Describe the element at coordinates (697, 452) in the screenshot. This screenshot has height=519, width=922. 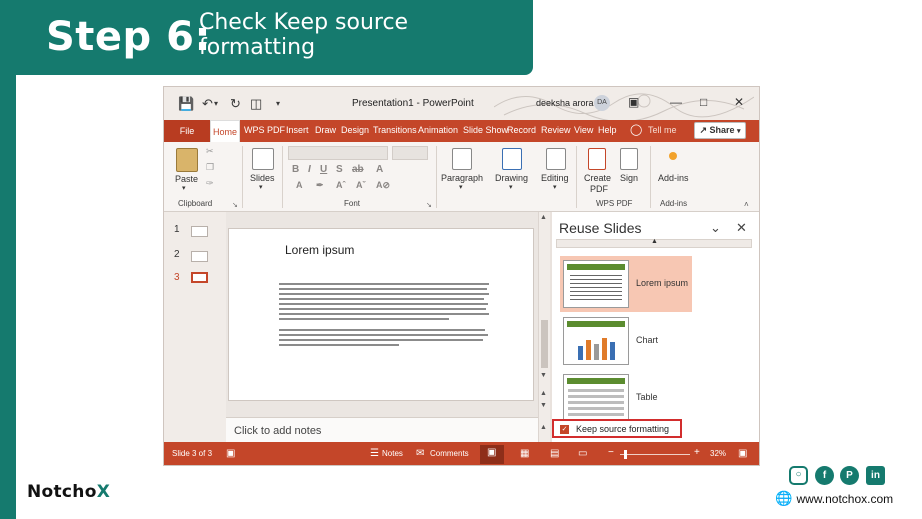
I see `zoom-in-icon: +` at that location.